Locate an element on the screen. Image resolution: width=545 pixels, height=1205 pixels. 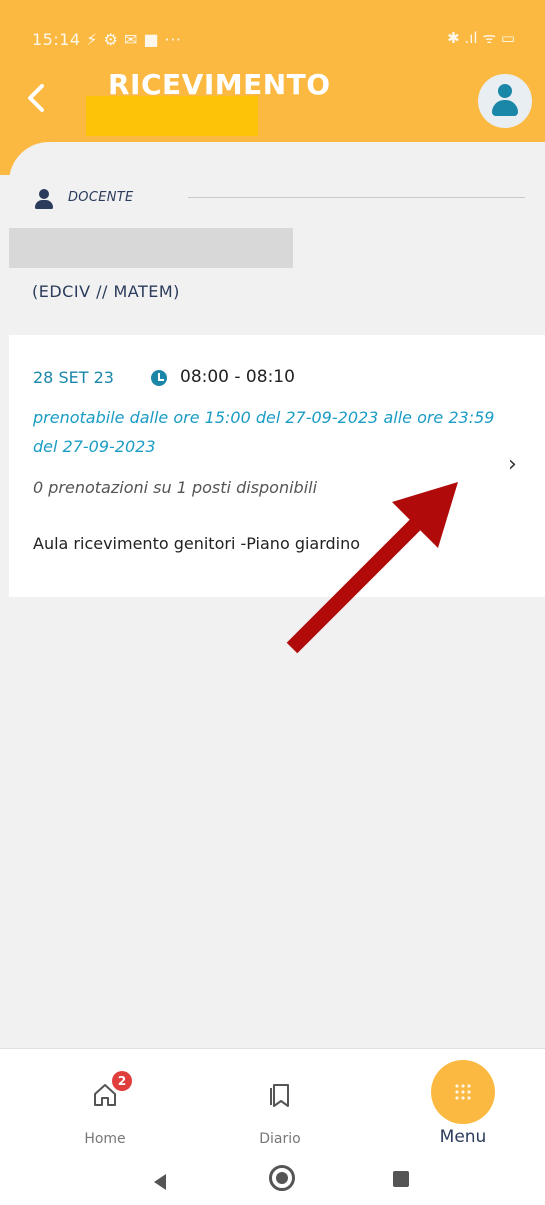
slot-time: 08:00 - 08:10 is located at coordinates (237, 377).